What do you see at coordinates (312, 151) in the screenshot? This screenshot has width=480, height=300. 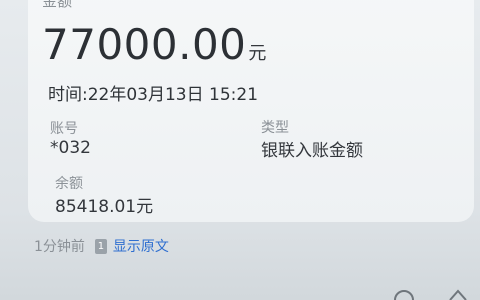 I see `type-value: 银联入账金额` at bounding box center [312, 151].